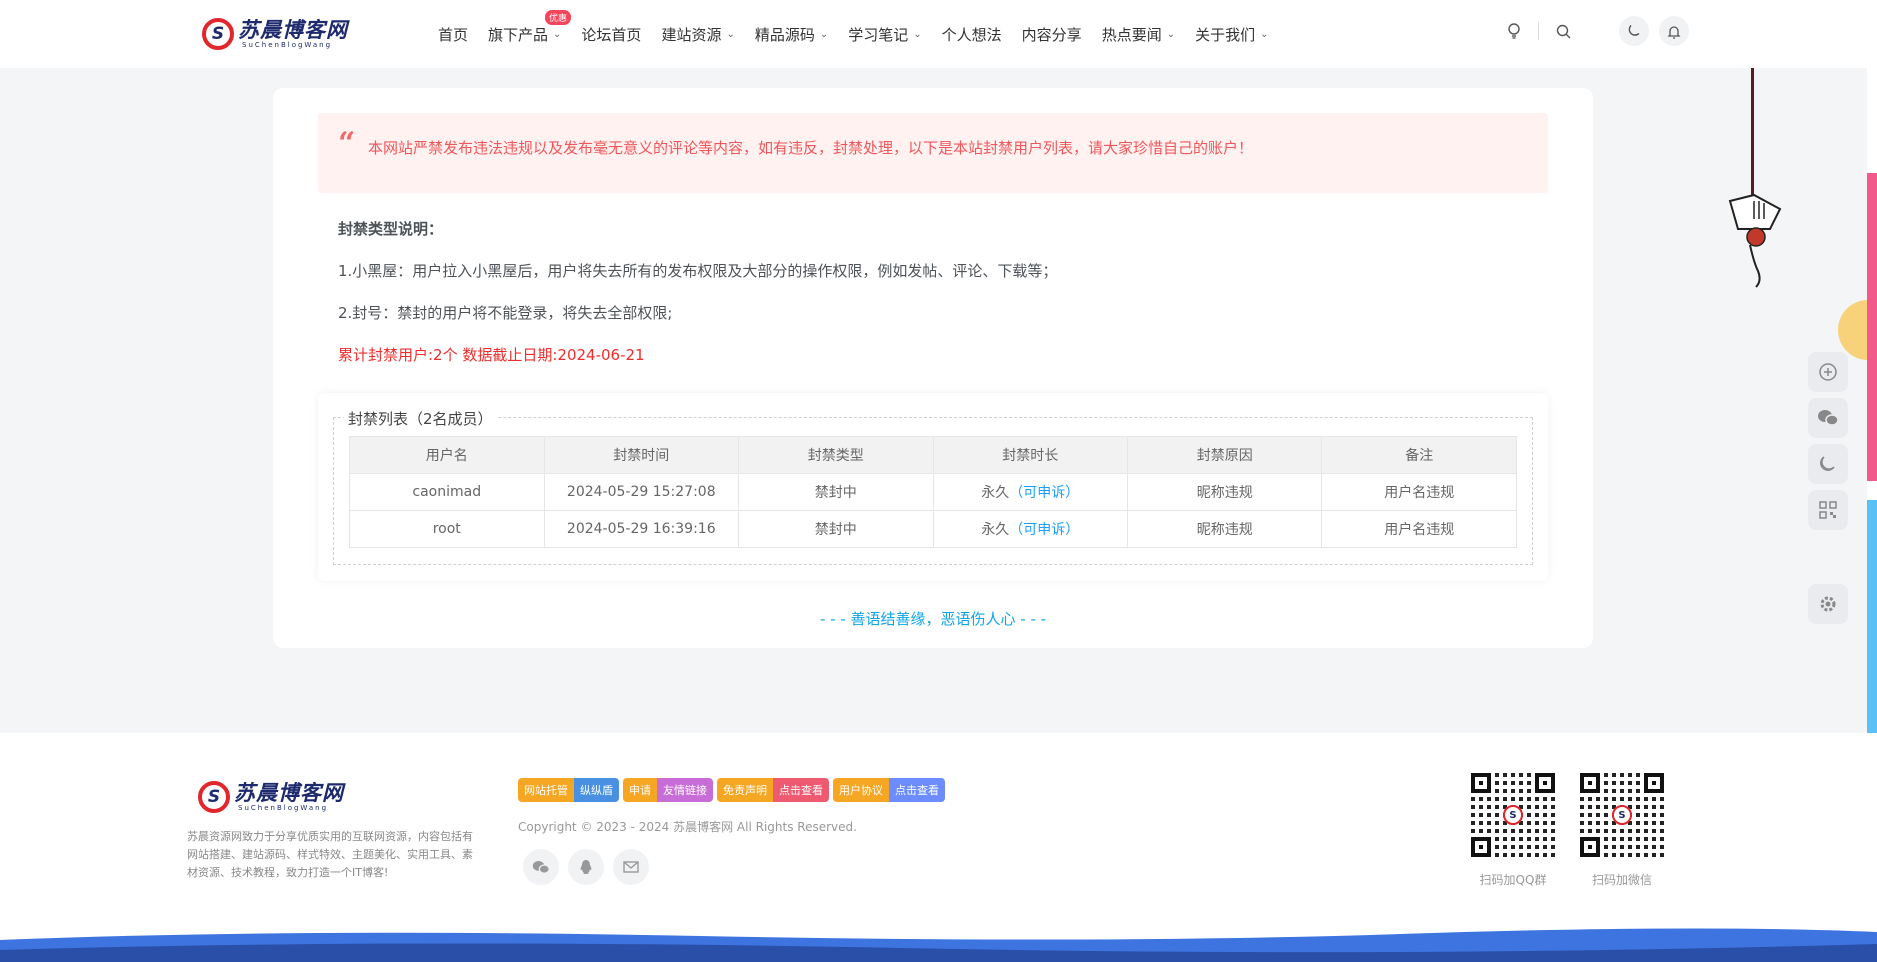 Image resolution: width=1877 pixels, height=962 pixels. Describe the element at coordinates (568, 790) in the screenshot. I see `badge-hosting: 网站托管 纵纵盾` at that location.